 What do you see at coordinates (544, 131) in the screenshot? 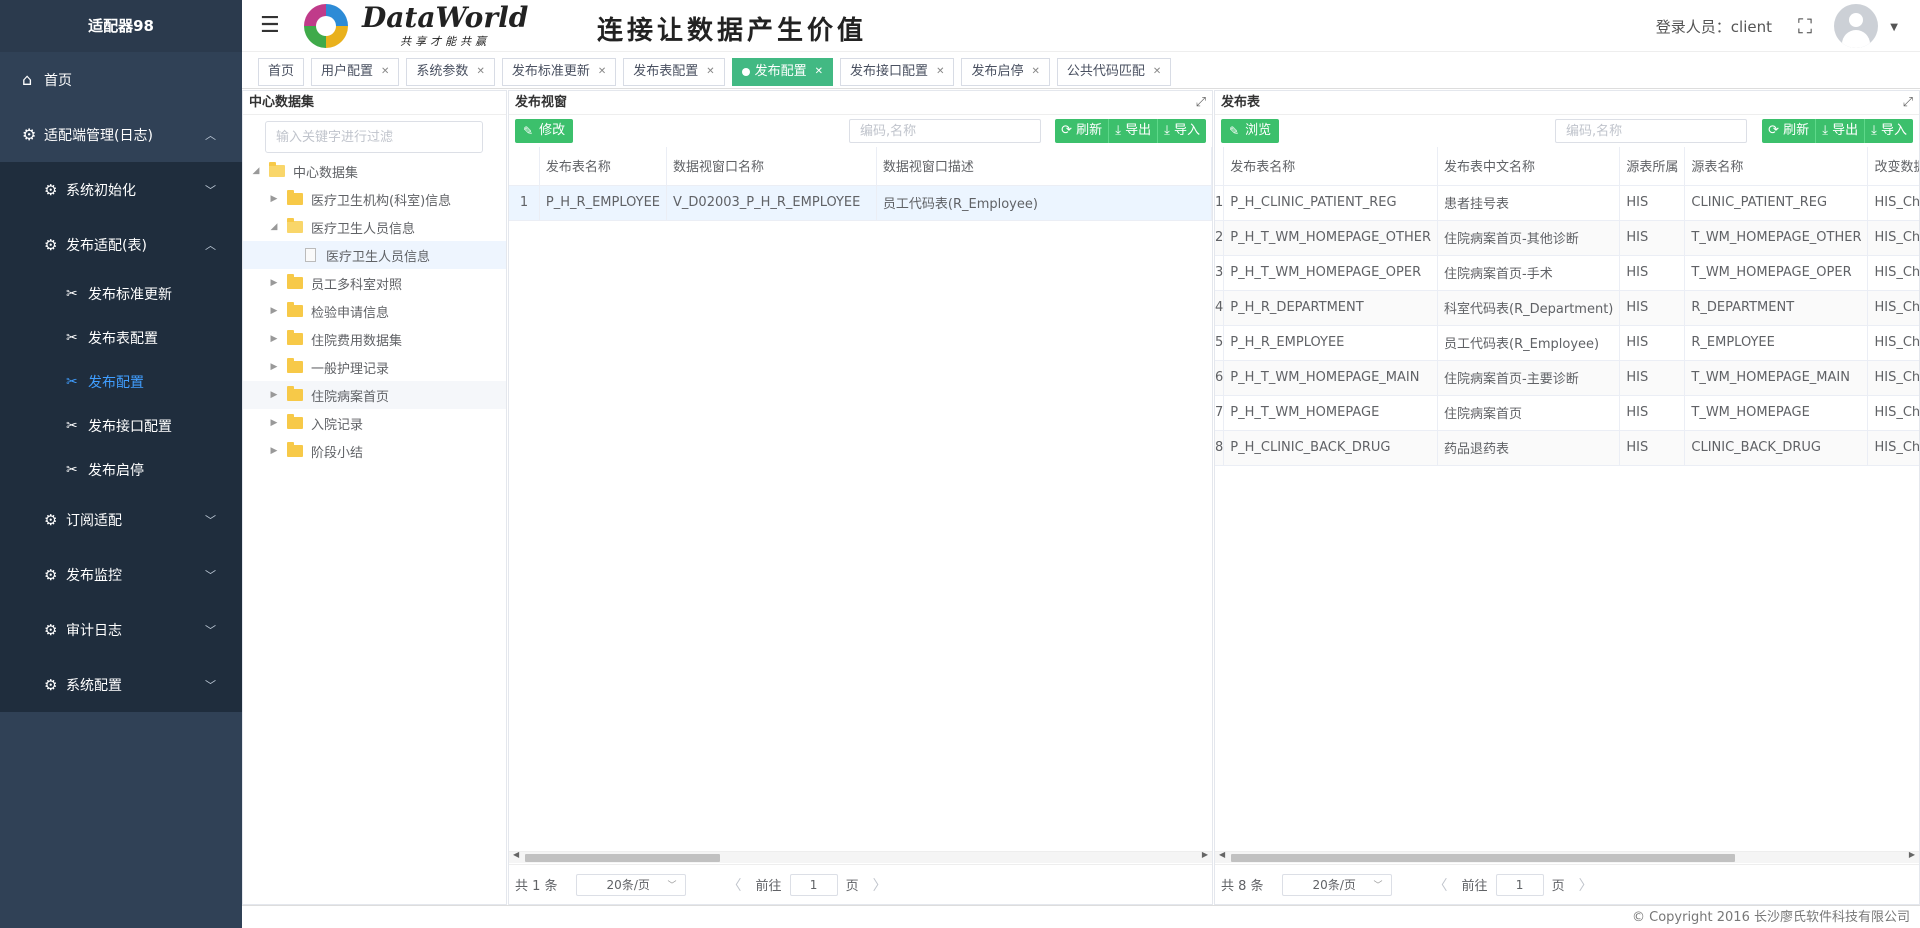
I see `edit-button: ✎ 修改` at bounding box center [544, 131].